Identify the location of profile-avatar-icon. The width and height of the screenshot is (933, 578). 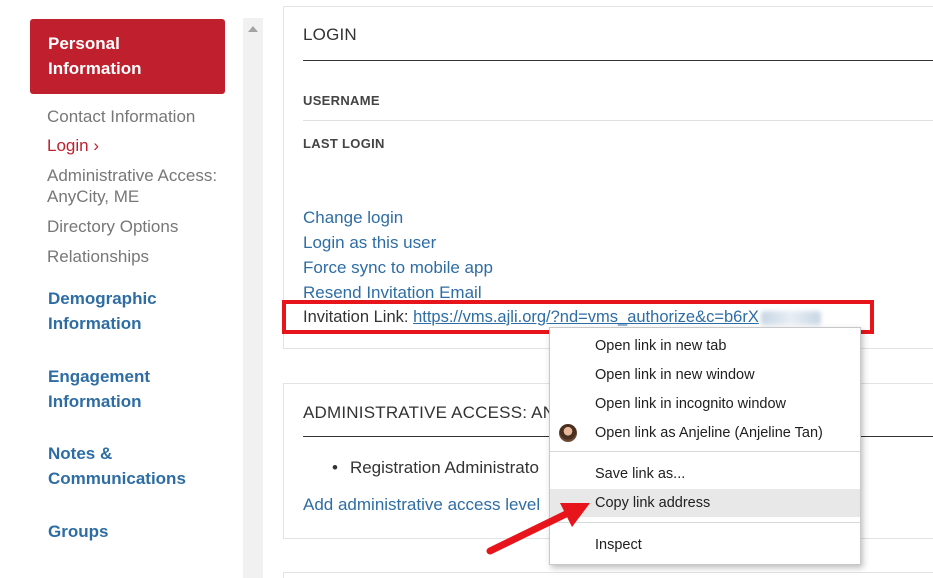
(568, 433).